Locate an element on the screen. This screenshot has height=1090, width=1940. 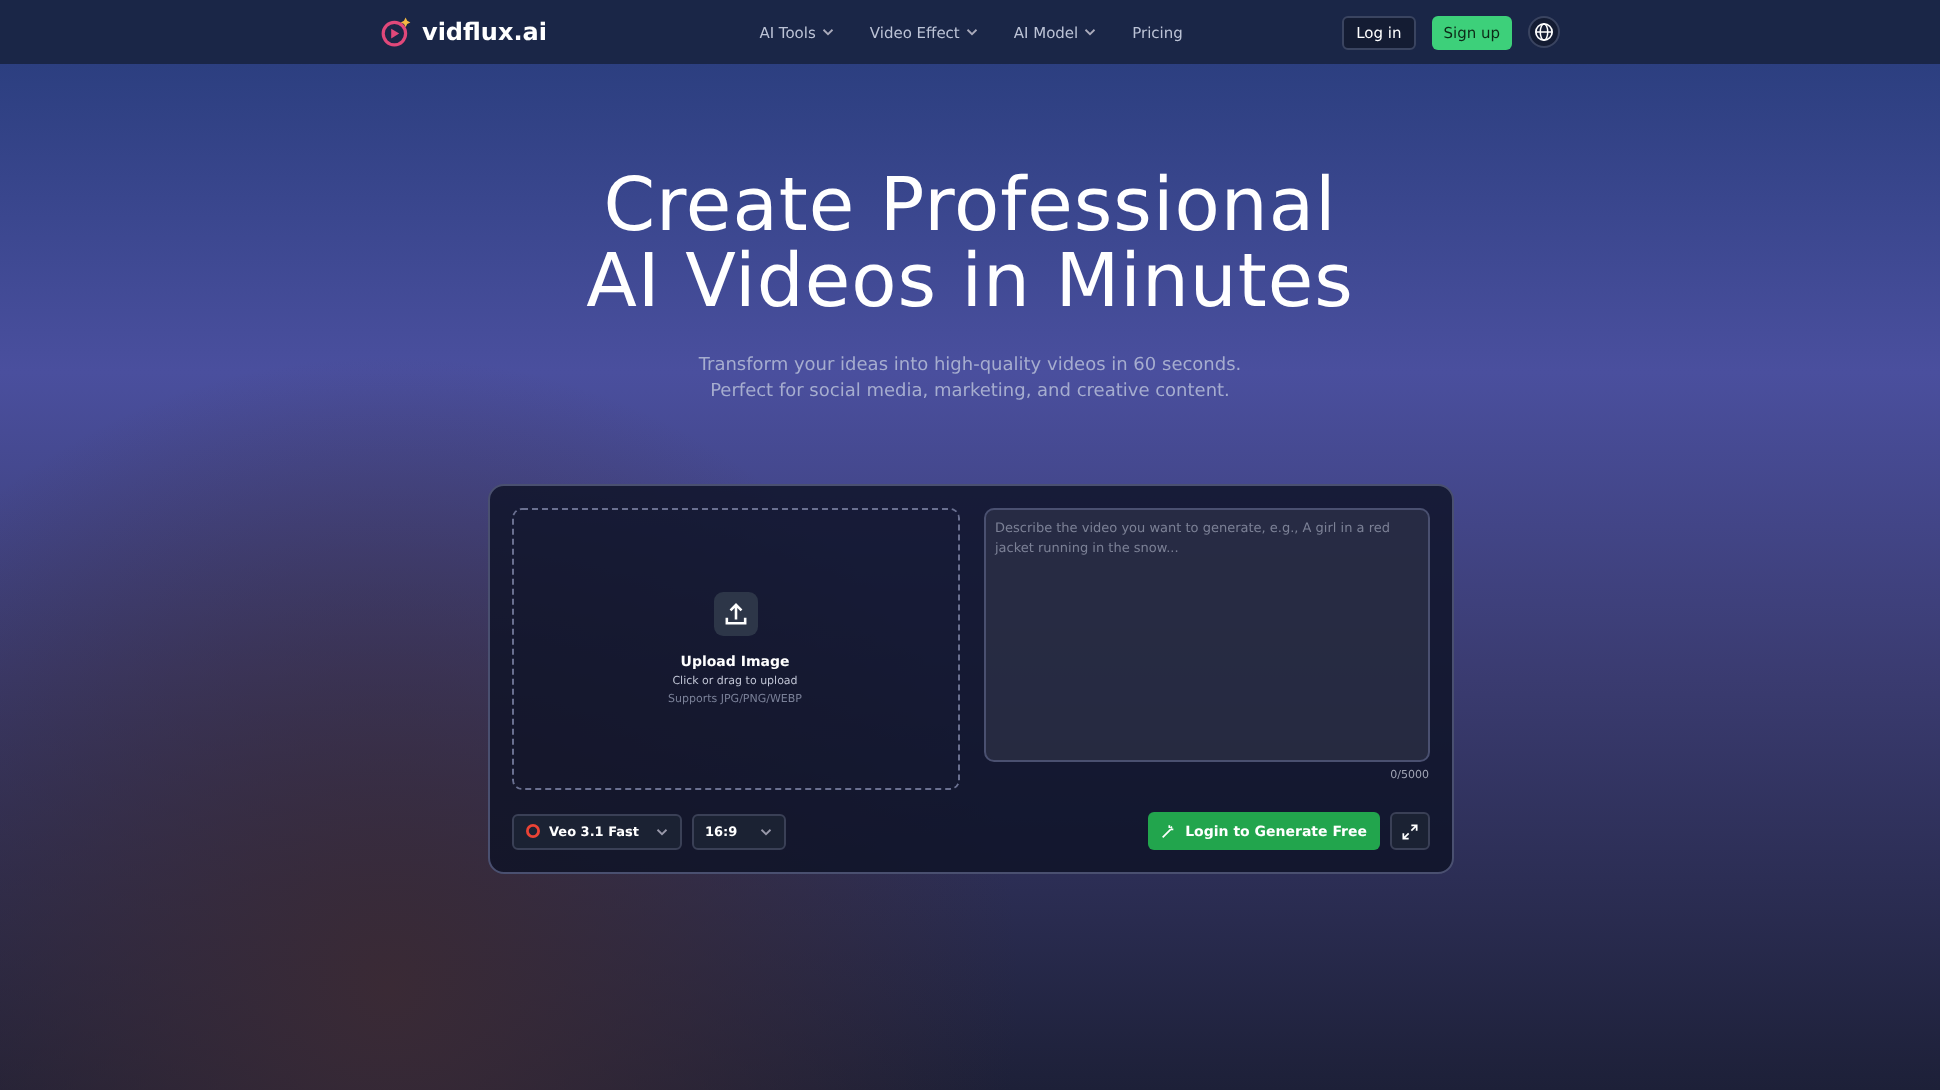
hero-title: Create Professional AI Videos in Minutes is located at coordinates (970, 244).